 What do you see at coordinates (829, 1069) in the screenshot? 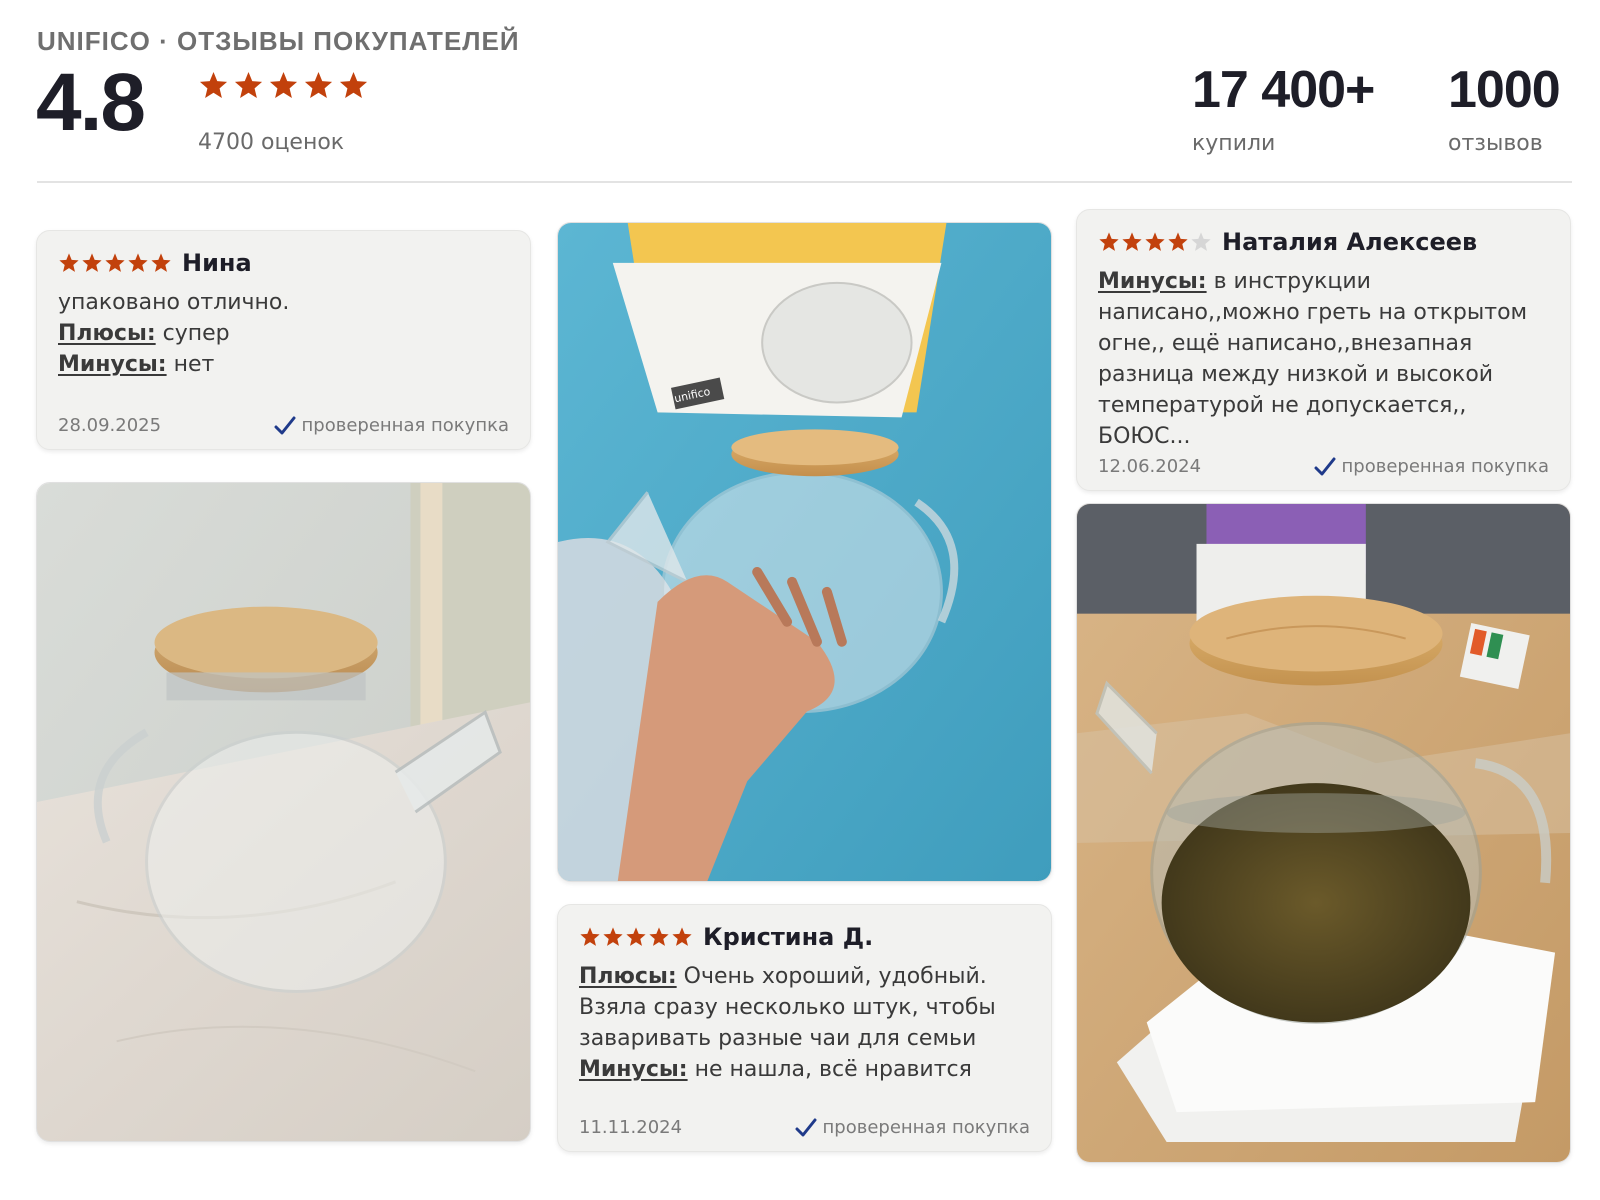
I see `review-line-text: не нашла, всё нравится` at bounding box center [829, 1069].